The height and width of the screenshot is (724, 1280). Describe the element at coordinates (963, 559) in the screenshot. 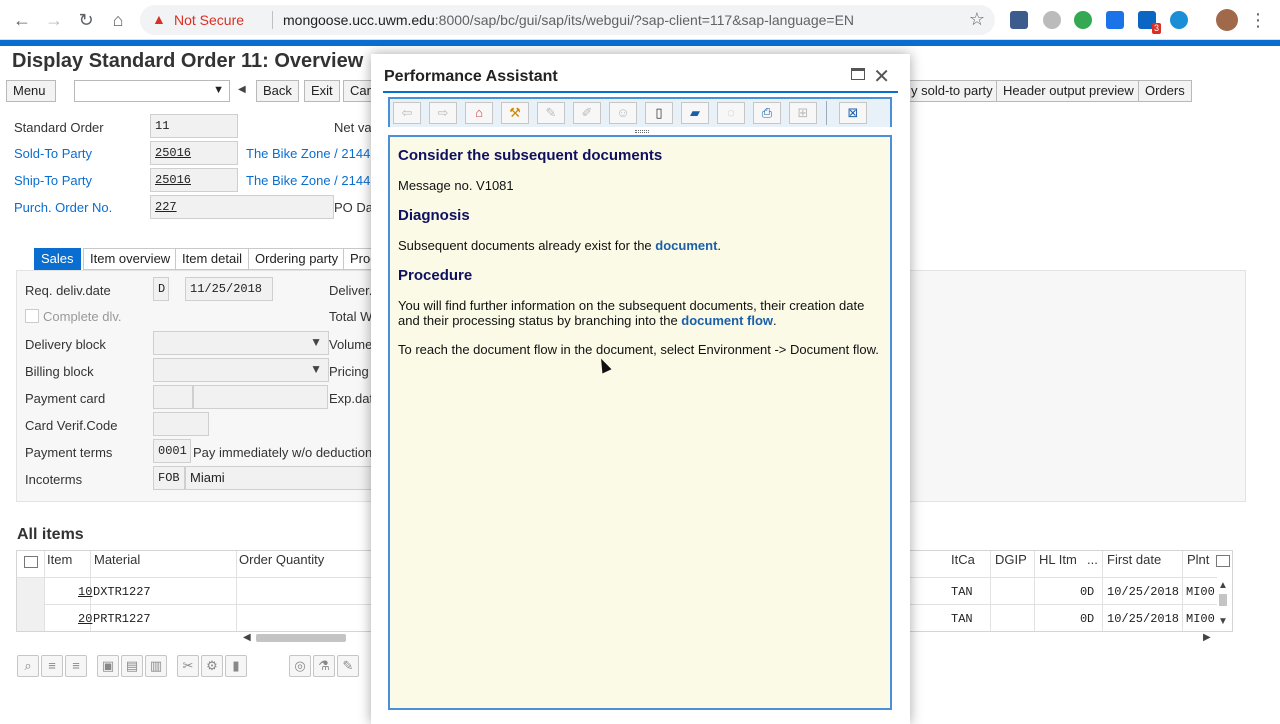

I see `column-header-itca: ItCa` at that location.